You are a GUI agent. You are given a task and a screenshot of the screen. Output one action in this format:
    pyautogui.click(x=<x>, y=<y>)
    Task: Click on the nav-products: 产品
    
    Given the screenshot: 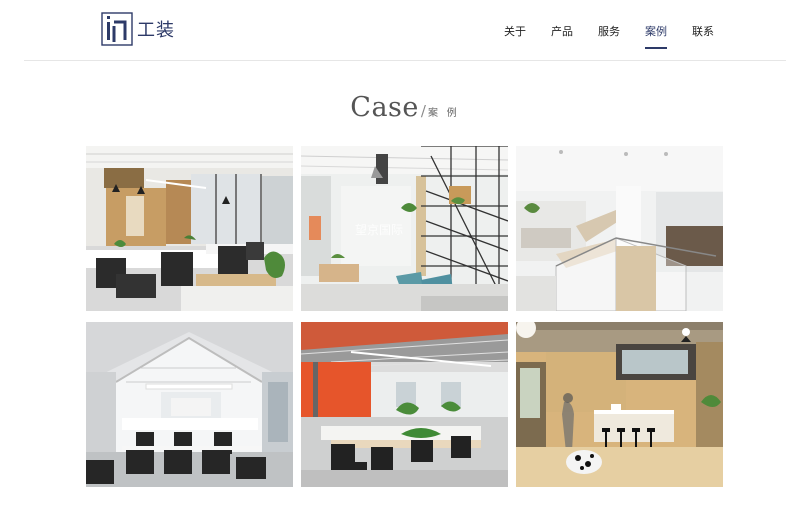 What is the action you would take?
    pyautogui.click(x=562, y=31)
    